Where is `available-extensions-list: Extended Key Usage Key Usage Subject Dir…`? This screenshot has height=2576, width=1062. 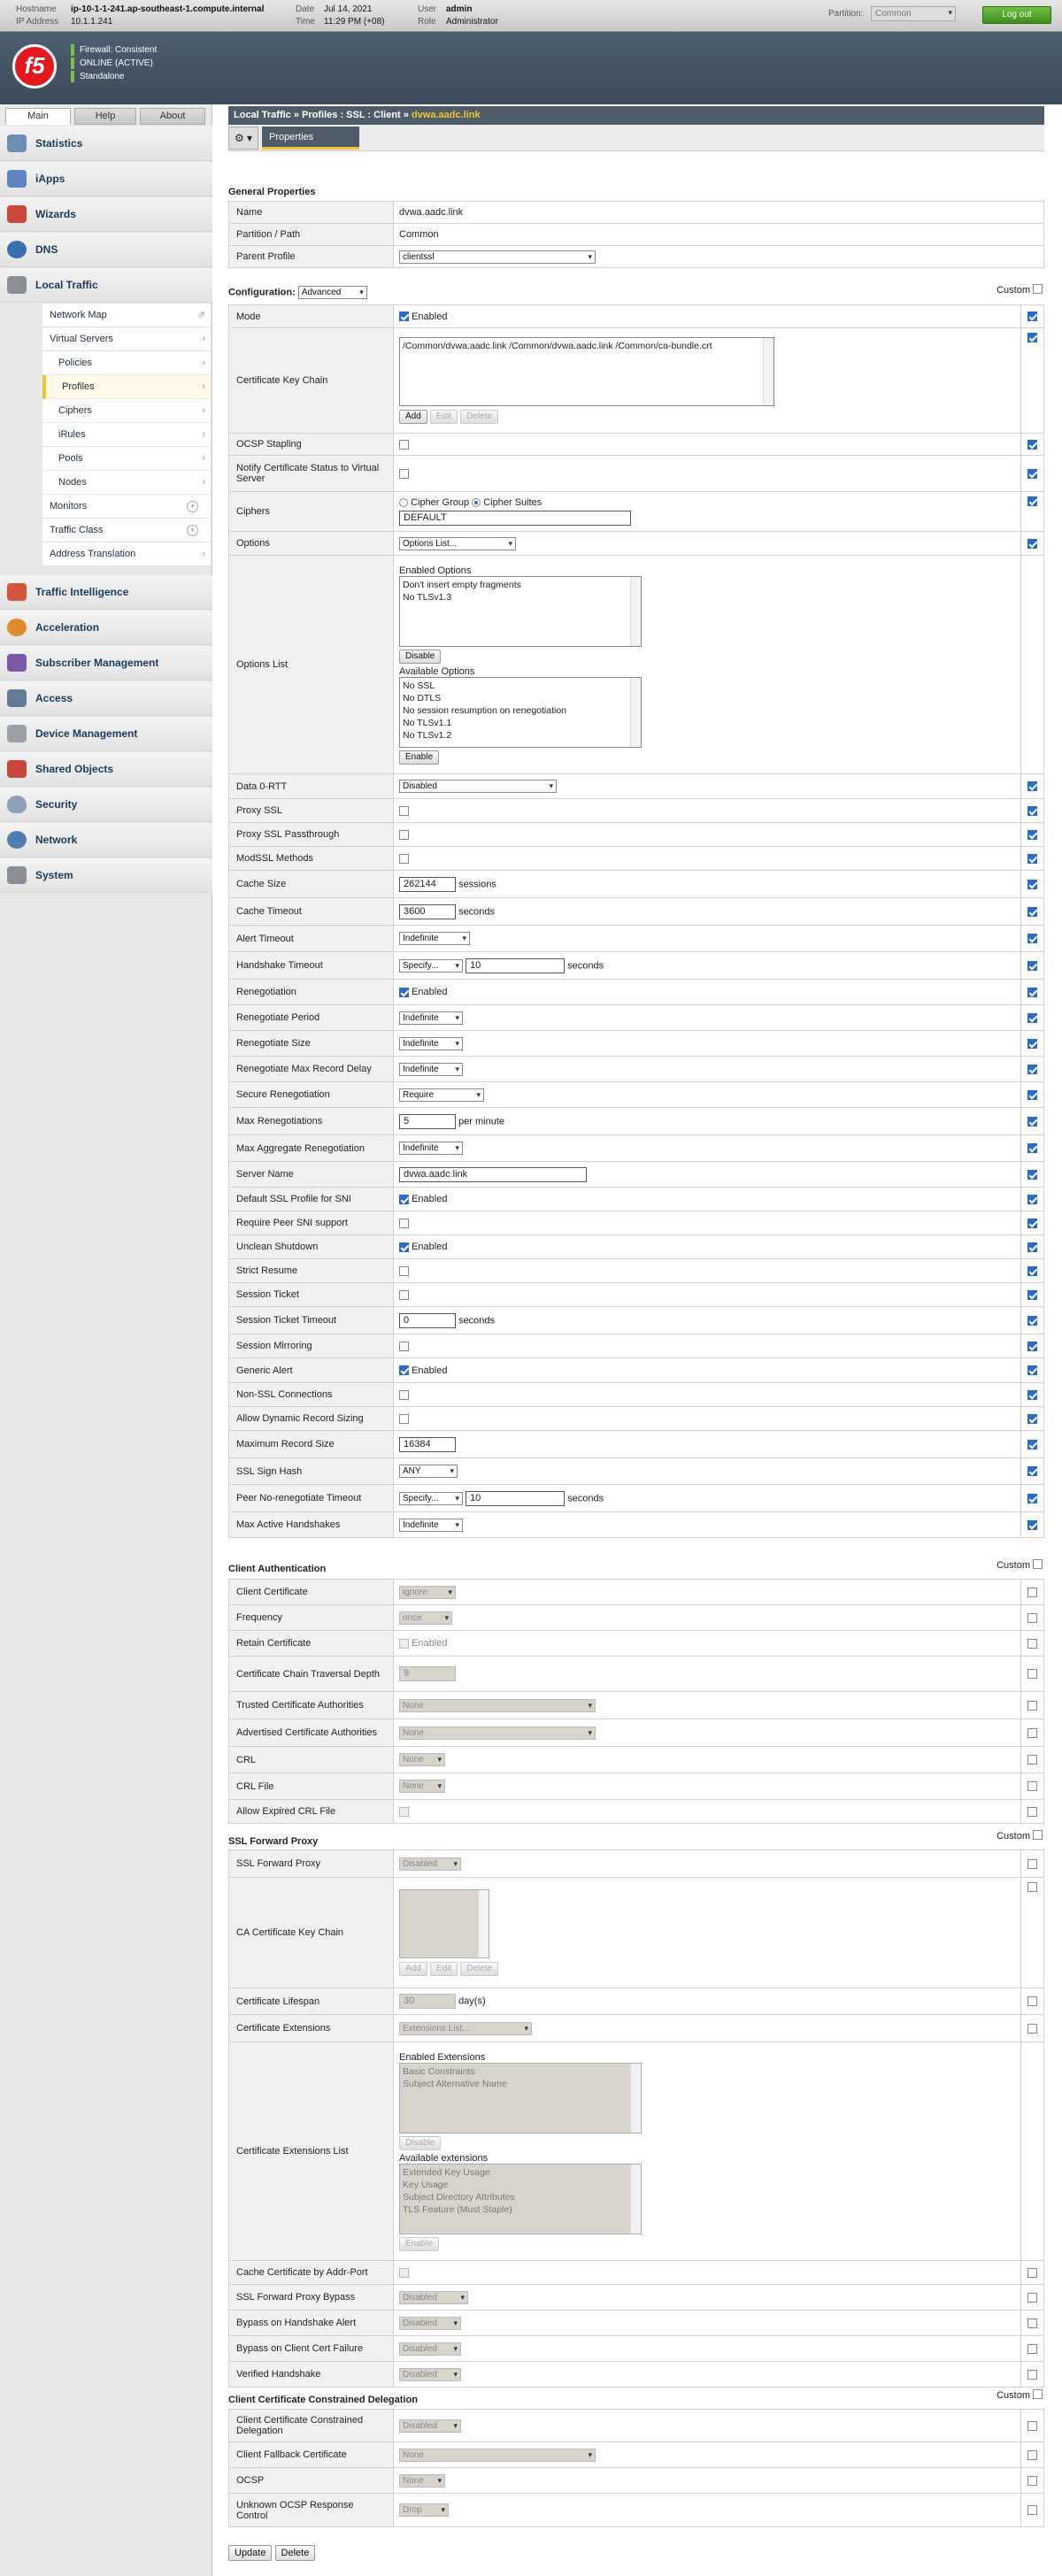
available-extensions-list: Extended Key Usage Key Usage Subject Dir… is located at coordinates (521, 2198).